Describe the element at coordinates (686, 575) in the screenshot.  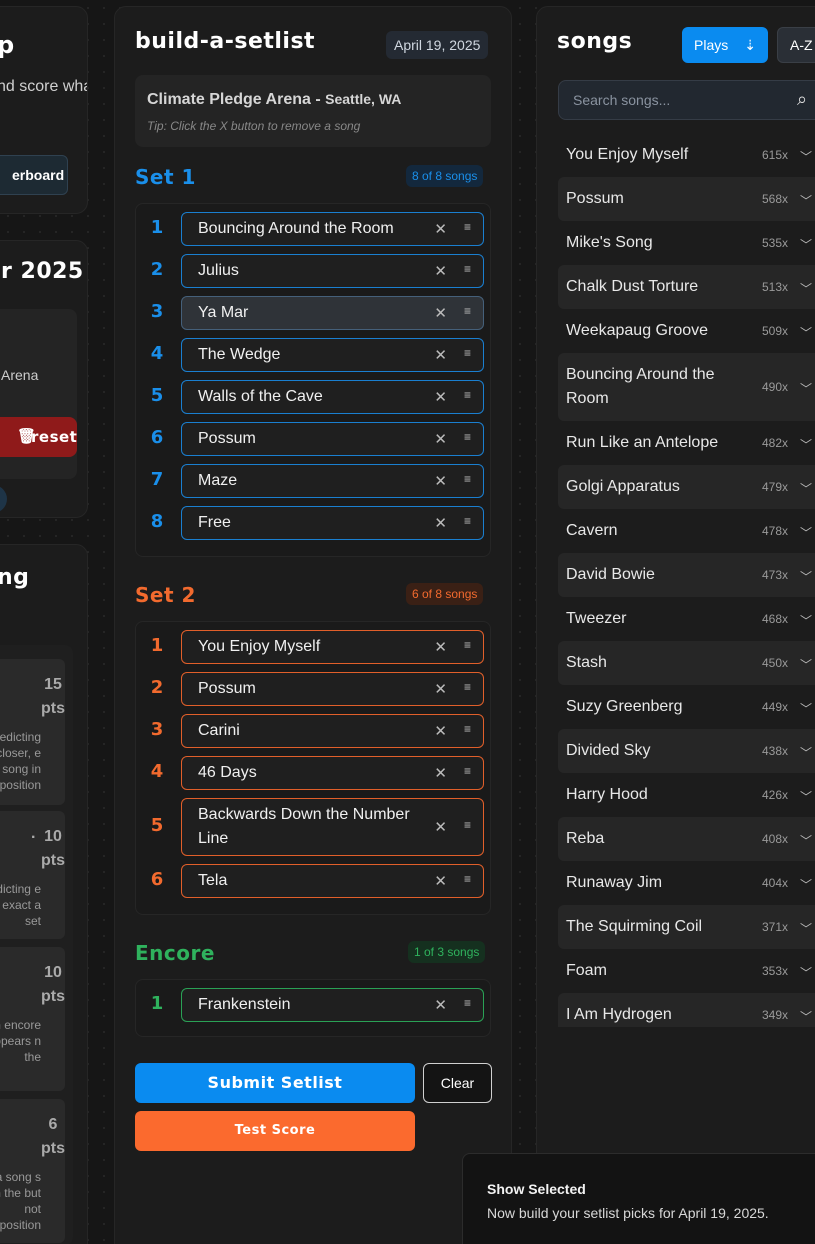
I see `song-item: David Bowie 473x ﹀` at that location.